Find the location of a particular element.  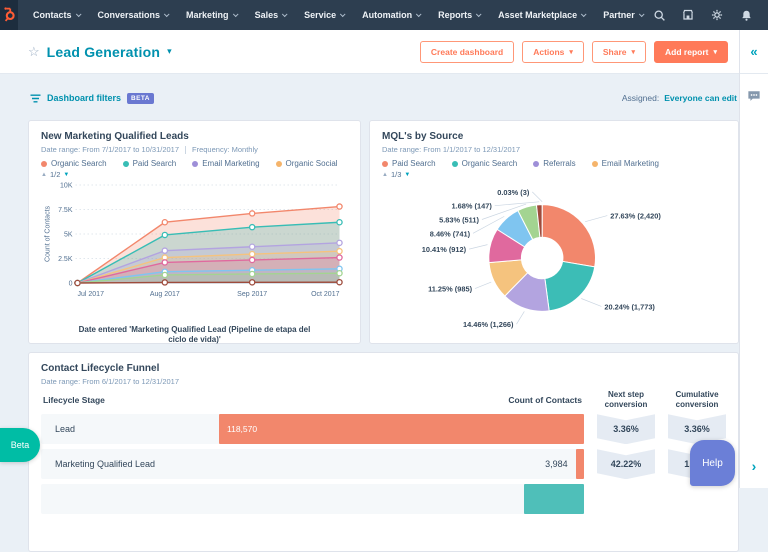

nav-item-label: Automation is located at coordinates (387, 15).